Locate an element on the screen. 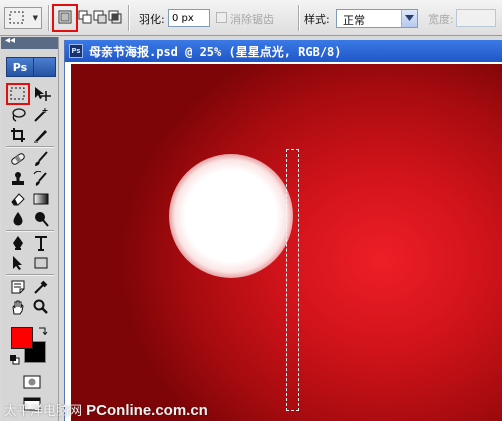  eraser-icon is located at coordinates (18, 199).